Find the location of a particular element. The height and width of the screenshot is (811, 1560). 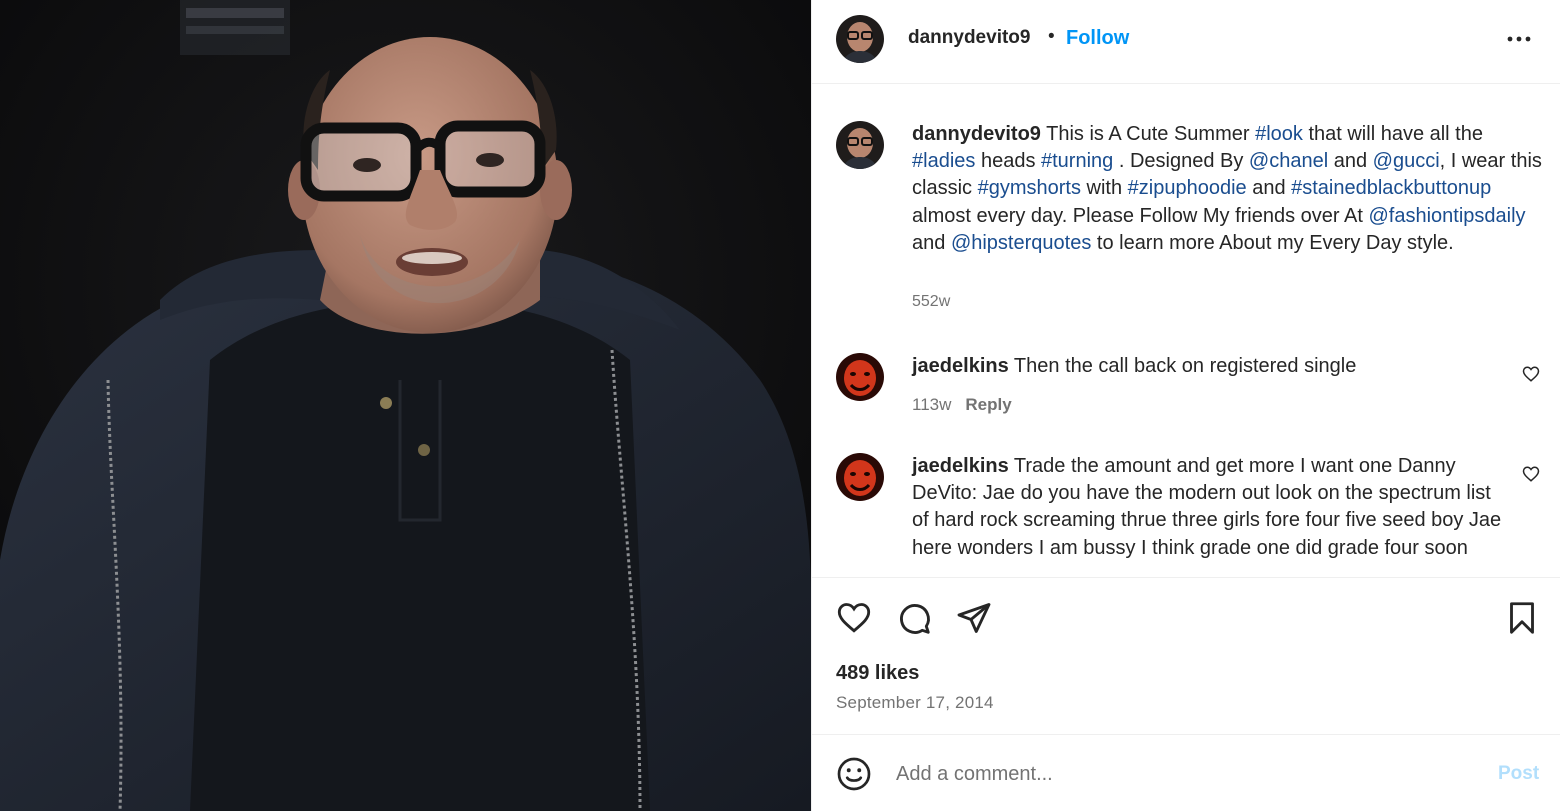

hashtag-link: #zipuphoodie is located at coordinates (1187, 188).